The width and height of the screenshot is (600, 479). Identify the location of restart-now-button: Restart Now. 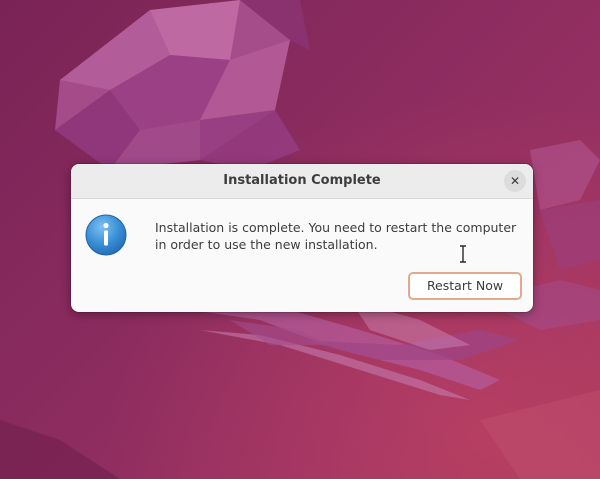
(465, 286).